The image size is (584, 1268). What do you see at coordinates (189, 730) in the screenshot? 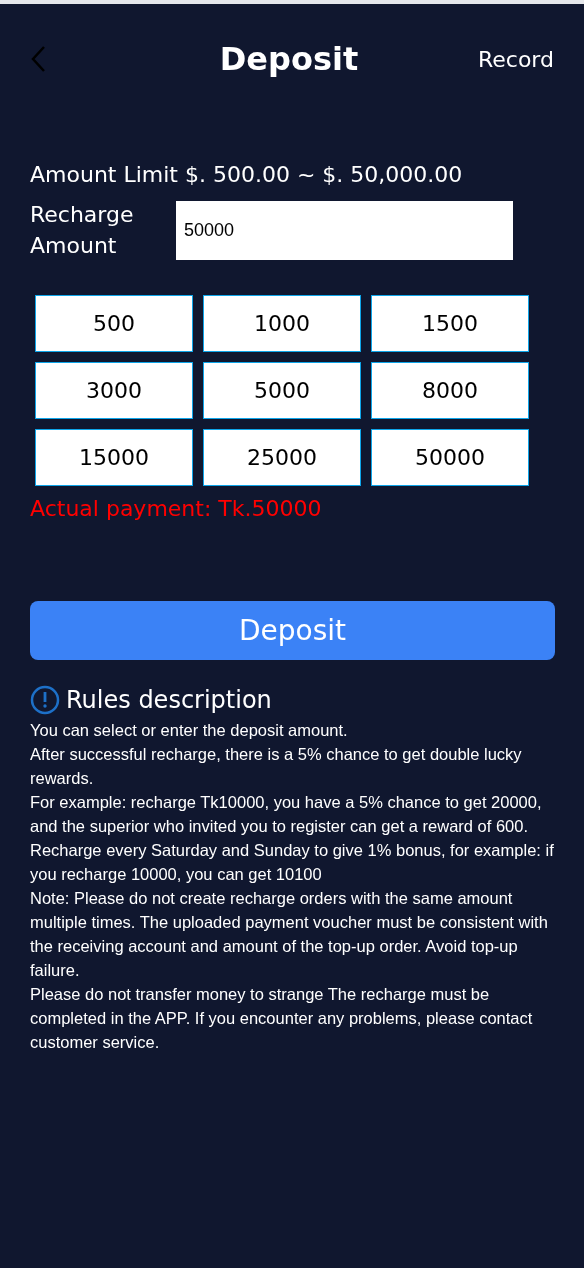
I see `rule-paragraph: You can select or enter the deposit amount.` at bounding box center [189, 730].